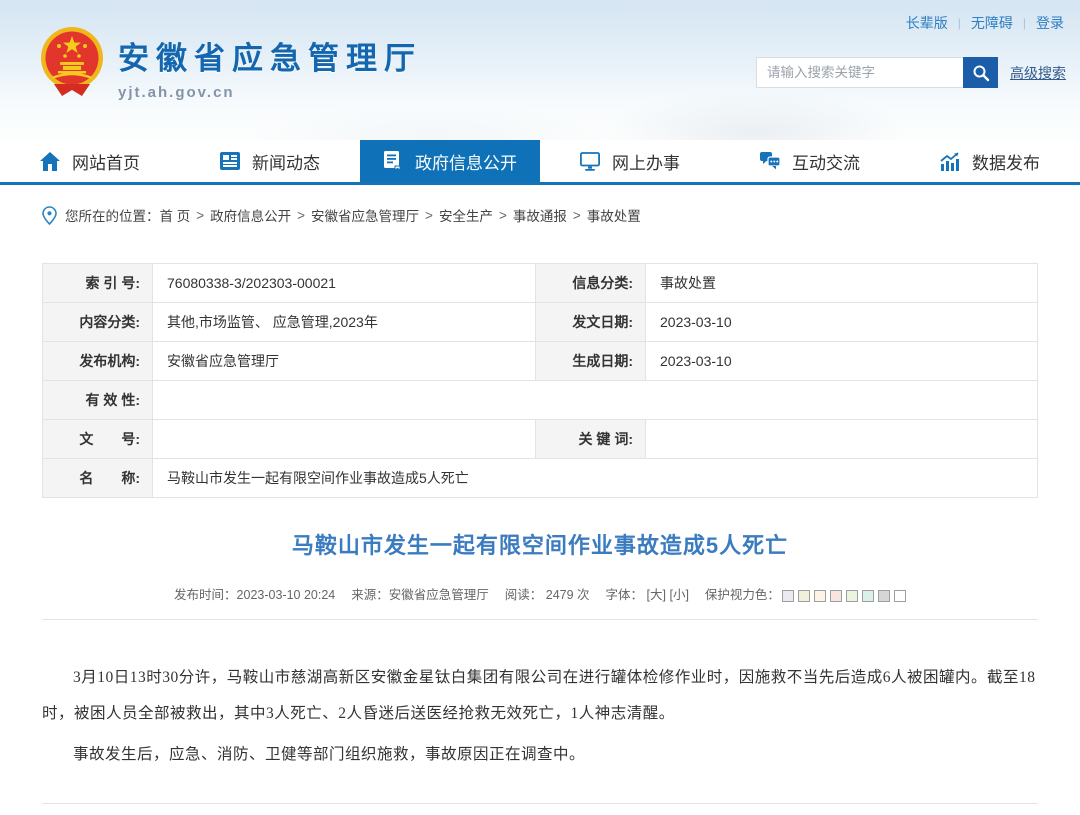 The image size is (1080, 815). Describe the element at coordinates (286, 163) in the screenshot. I see `nav-label: 新闻动态` at that location.